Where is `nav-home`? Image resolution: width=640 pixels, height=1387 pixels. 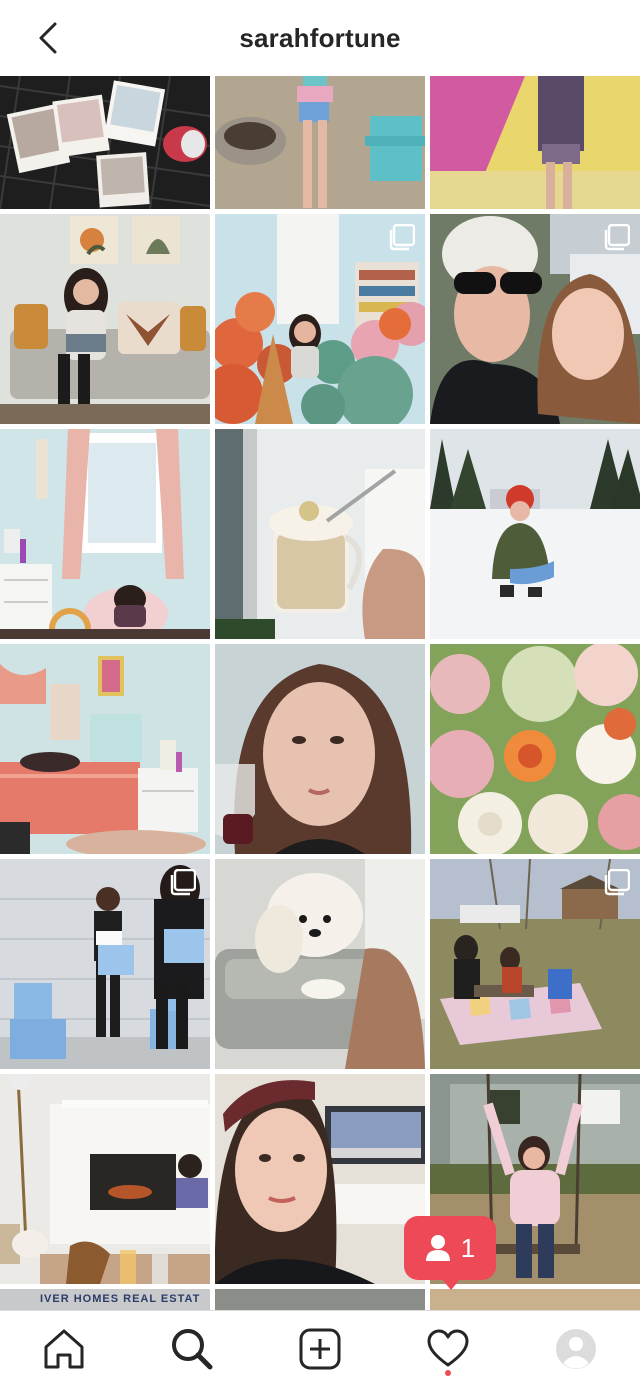
nav-home is located at coordinates (64, 1349).